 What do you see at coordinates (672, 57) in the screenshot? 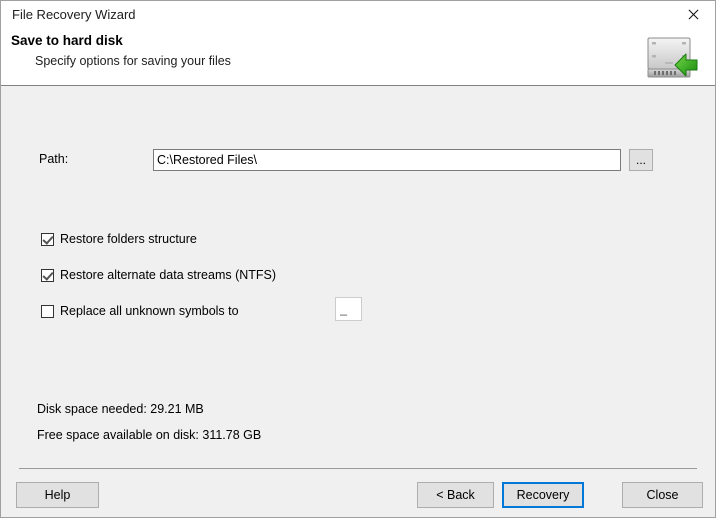
I see `hard-disk-with-green-arrow-icon` at bounding box center [672, 57].